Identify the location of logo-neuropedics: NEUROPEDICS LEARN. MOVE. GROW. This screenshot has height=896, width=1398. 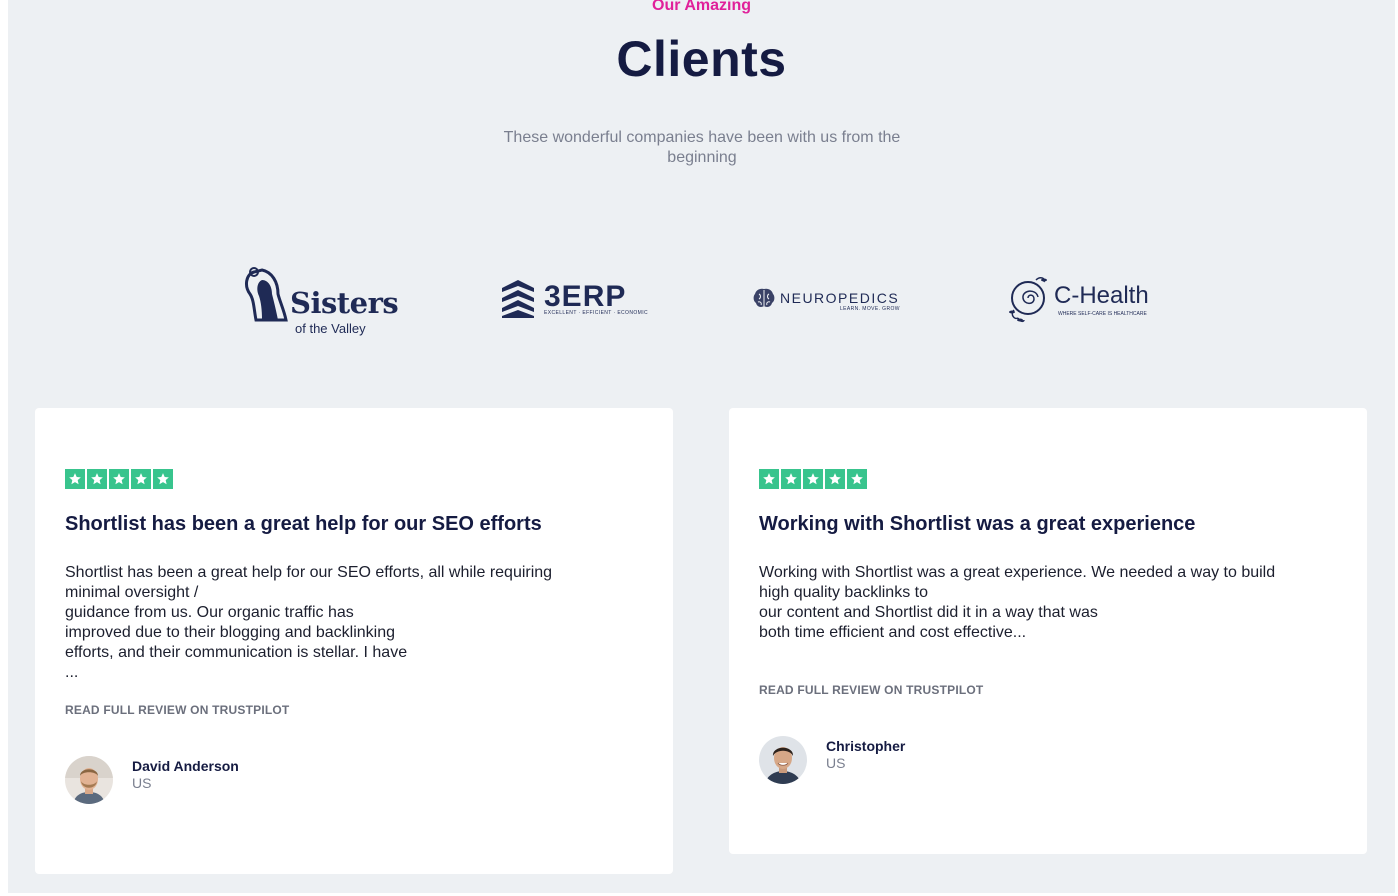
(832, 302).